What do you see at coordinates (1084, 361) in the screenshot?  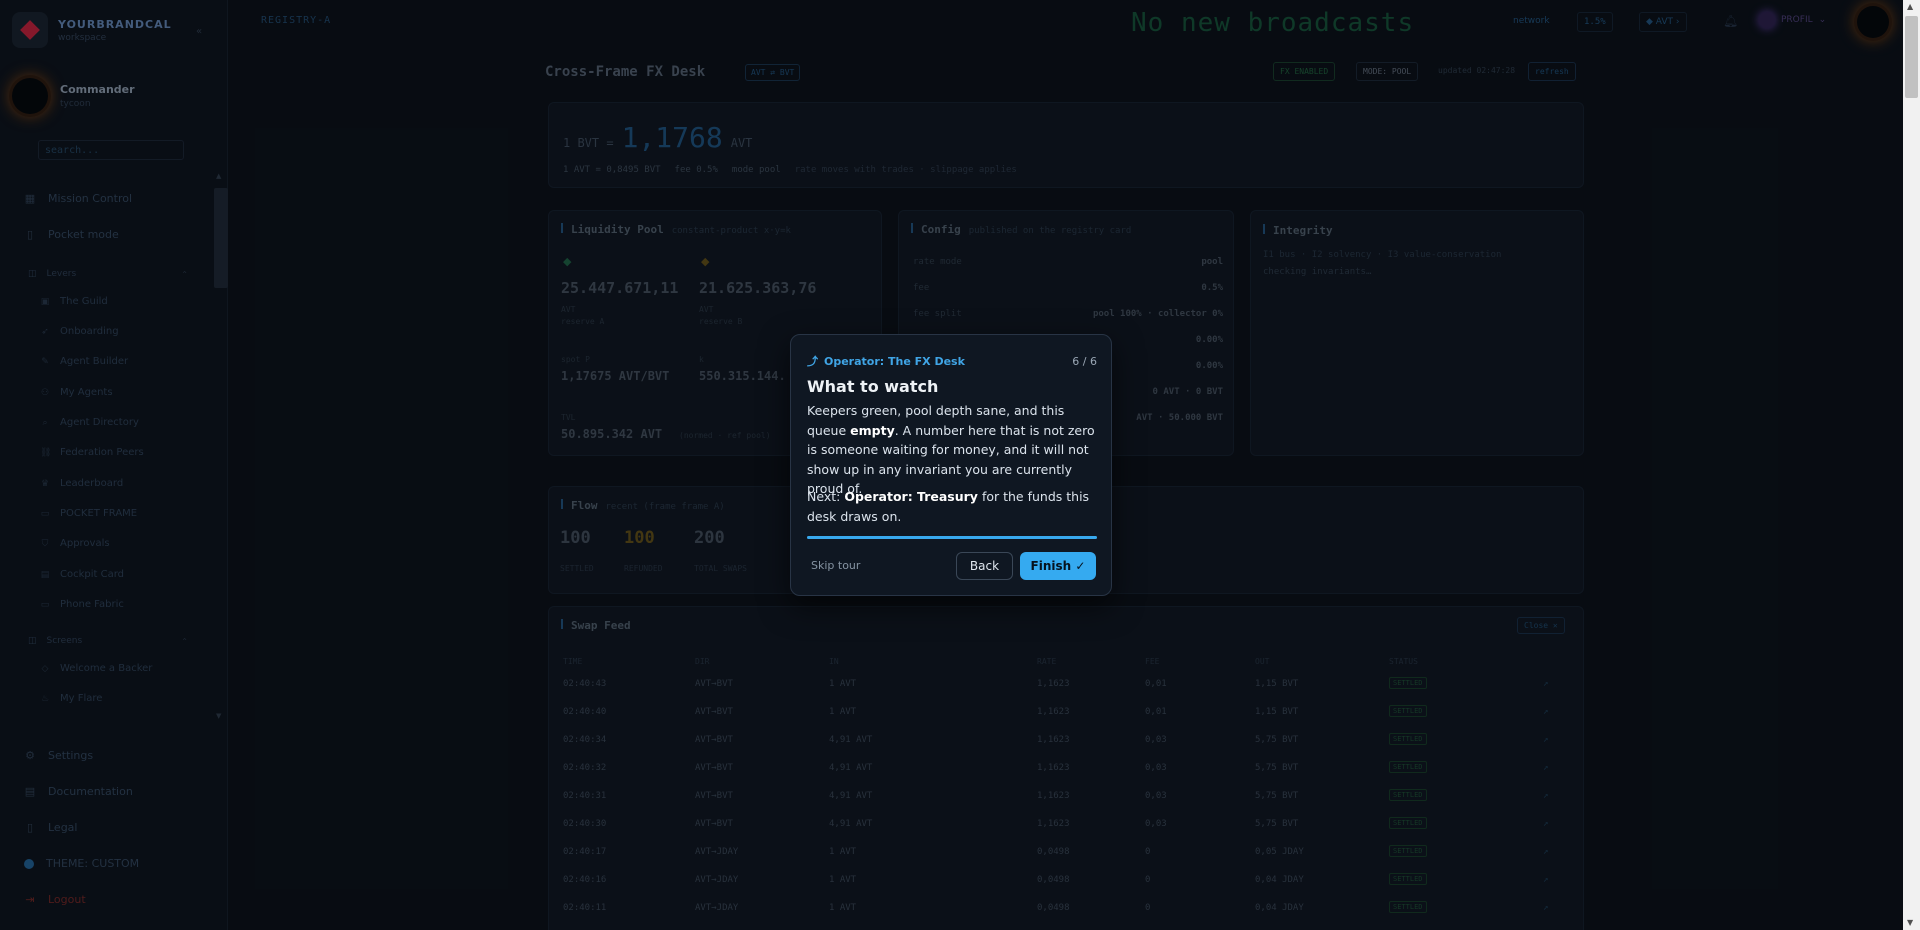 I see `tour-step-counter: 6 / 6` at bounding box center [1084, 361].